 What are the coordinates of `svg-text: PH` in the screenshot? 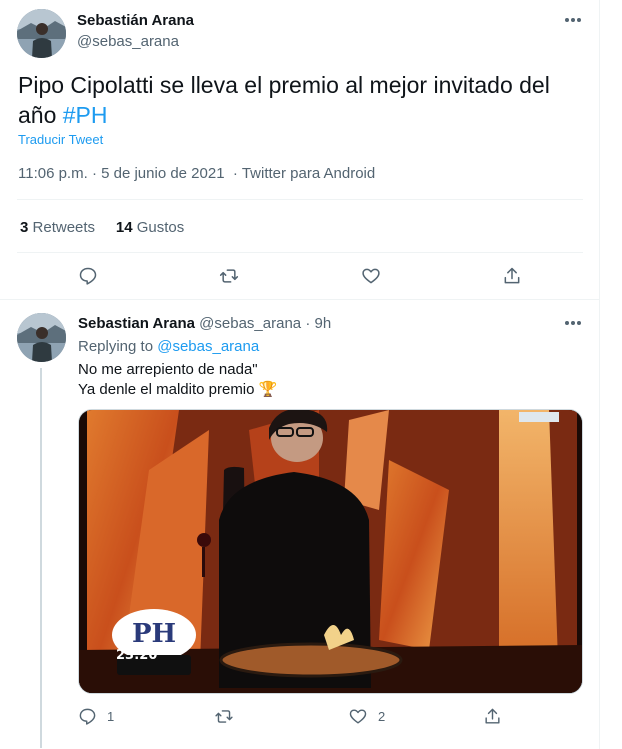 It's located at (154, 634).